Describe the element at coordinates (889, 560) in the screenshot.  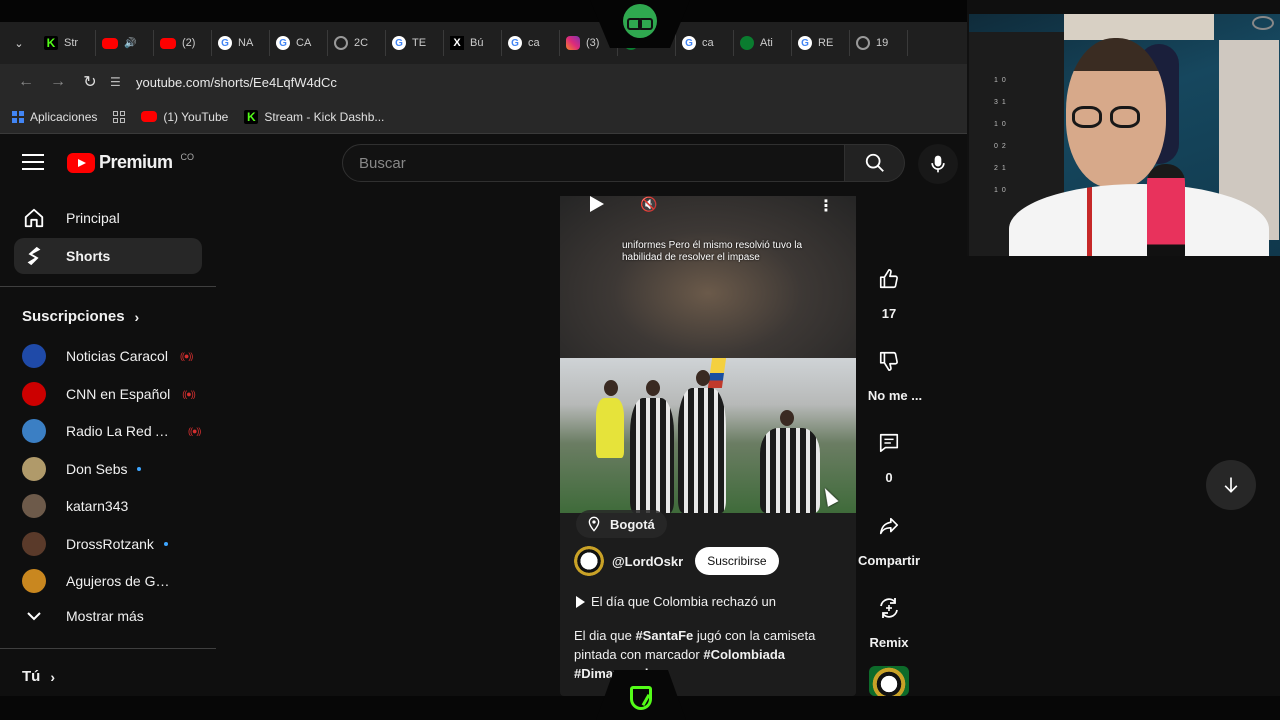
I see `share-label: Compartir` at that location.